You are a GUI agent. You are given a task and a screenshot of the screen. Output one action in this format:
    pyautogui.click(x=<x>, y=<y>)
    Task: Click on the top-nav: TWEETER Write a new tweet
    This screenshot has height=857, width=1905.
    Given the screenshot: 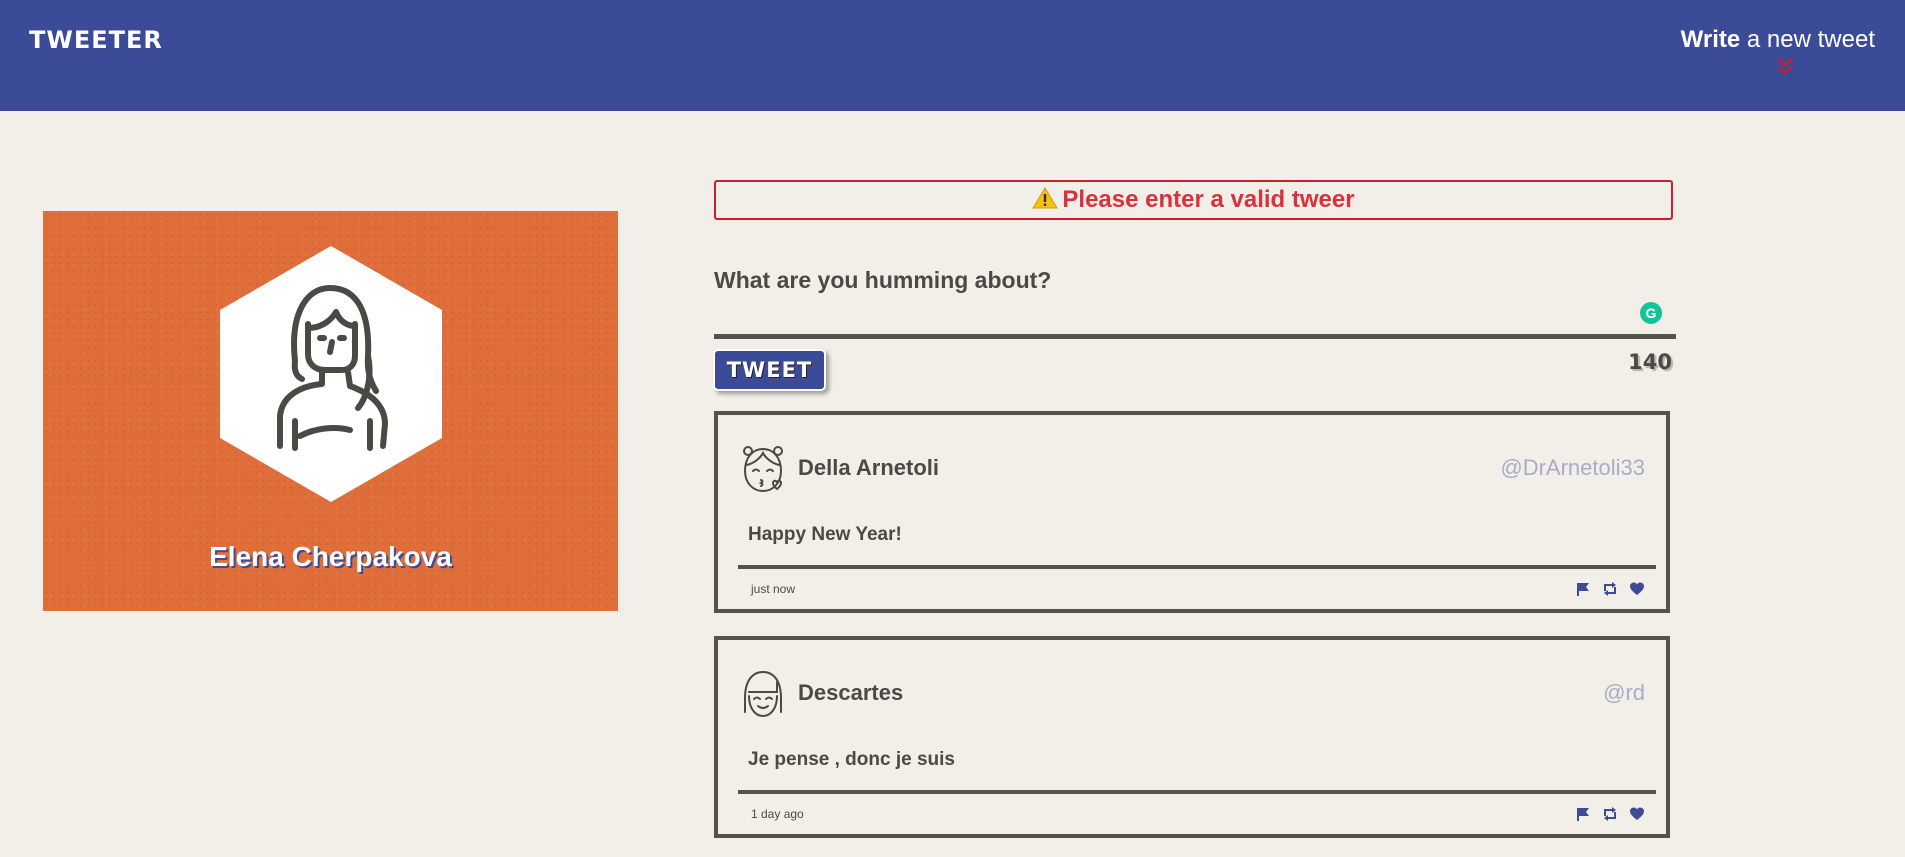 What is the action you would take?
    pyautogui.click(x=952, y=55)
    